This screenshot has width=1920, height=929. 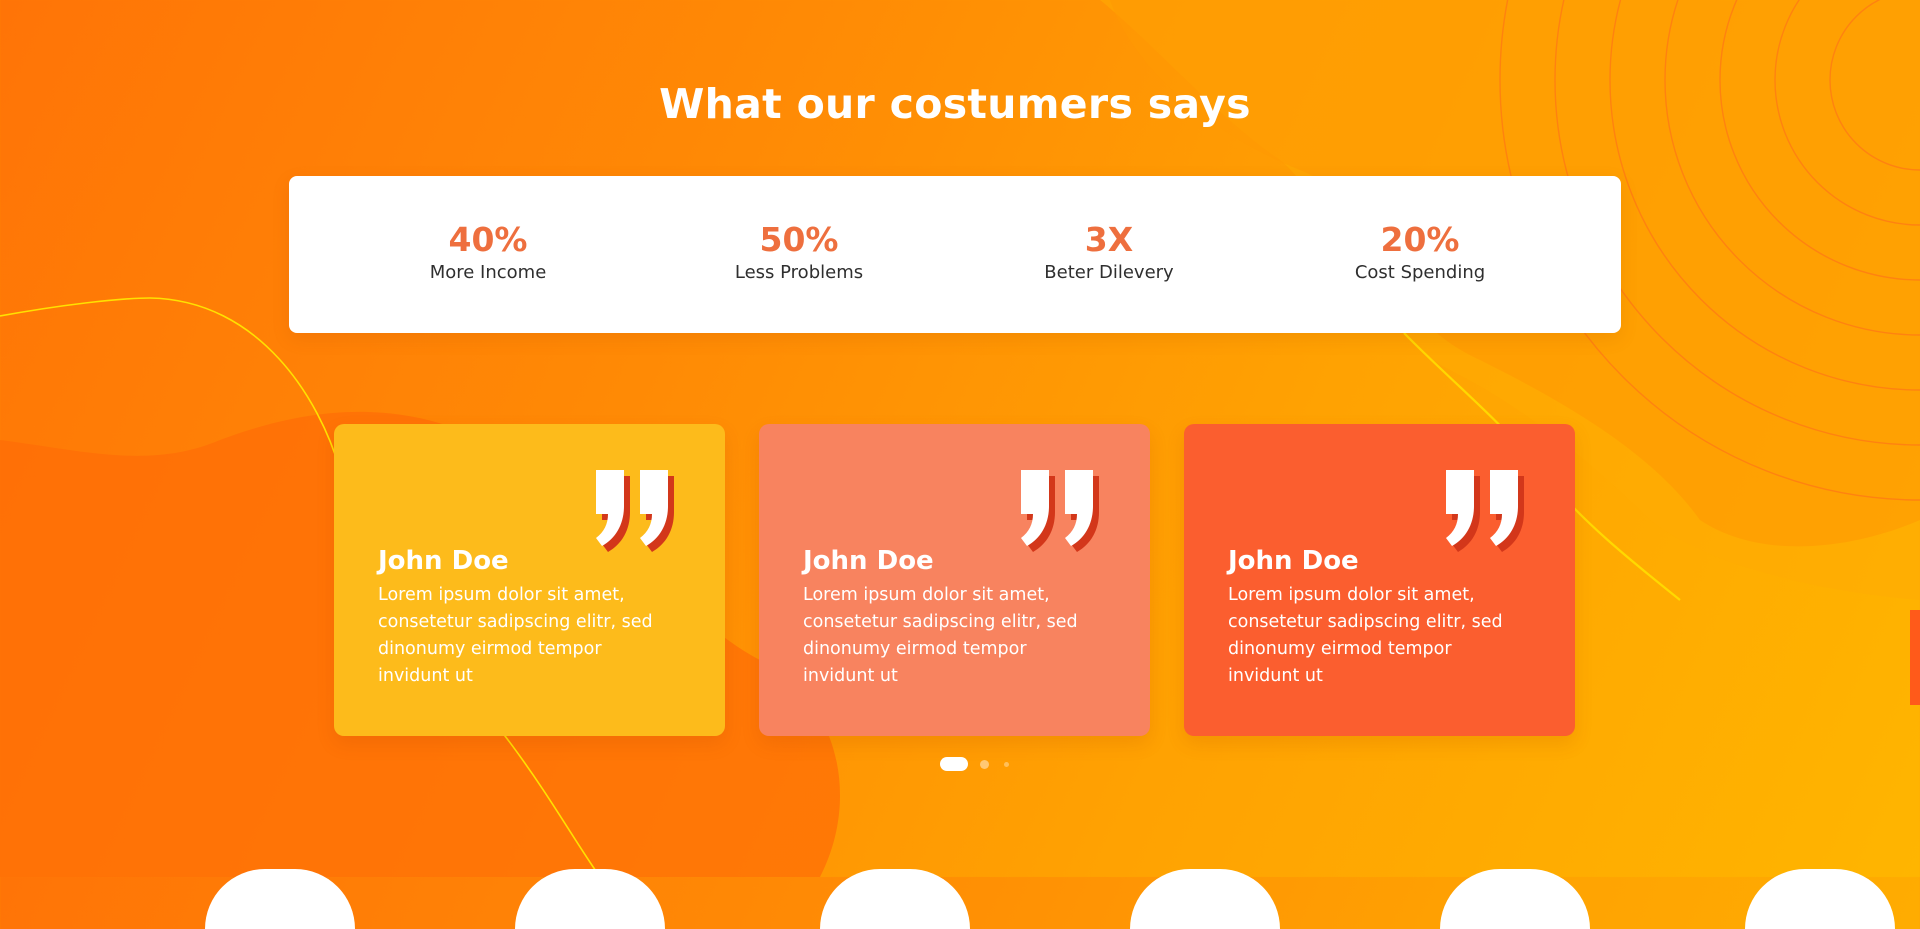 I want to click on stat-value: 3X, so click(x=1109, y=239).